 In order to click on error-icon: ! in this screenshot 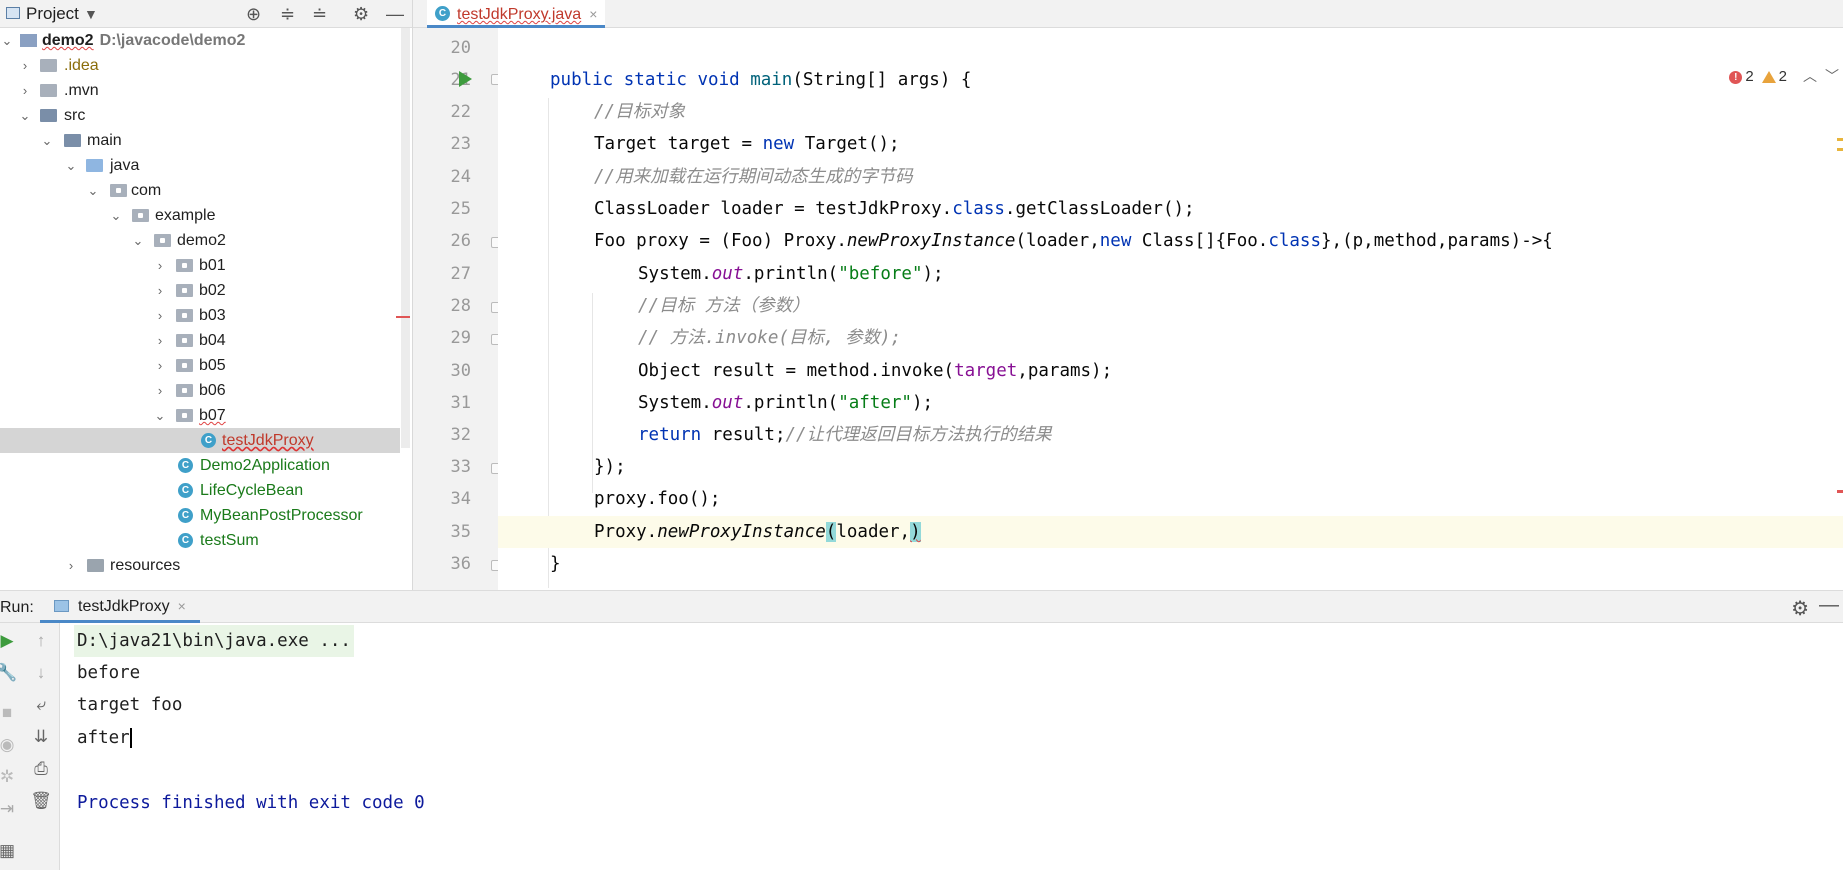, I will do `click(1736, 77)`.